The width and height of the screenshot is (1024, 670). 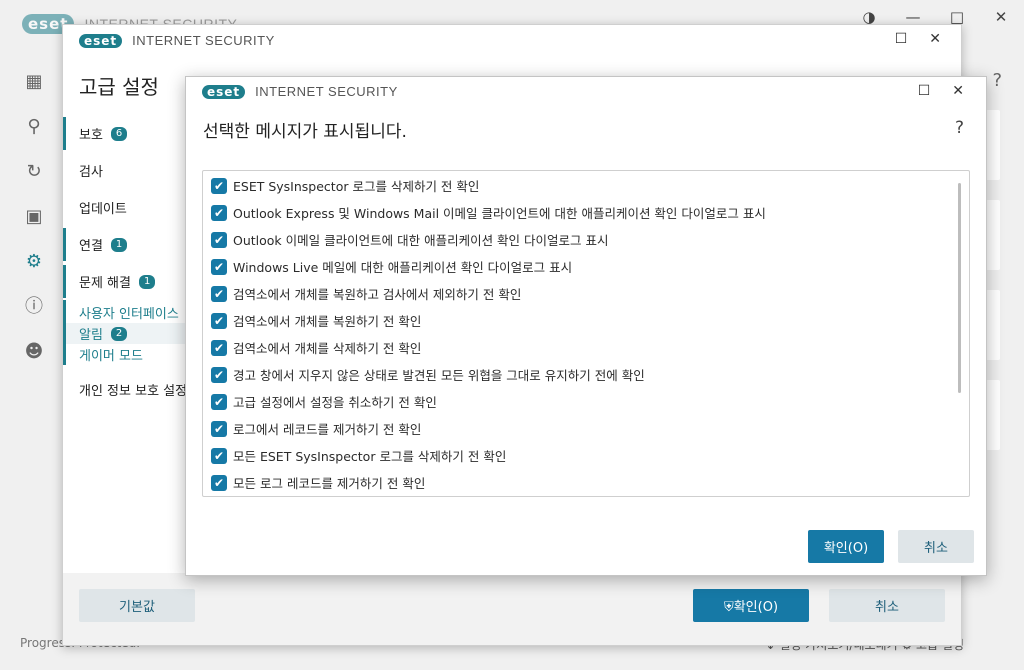 What do you see at coordinates (128, 170) in the screenshot?
I see `nav-item-scan: 검사` at bounding box center [128, 170].